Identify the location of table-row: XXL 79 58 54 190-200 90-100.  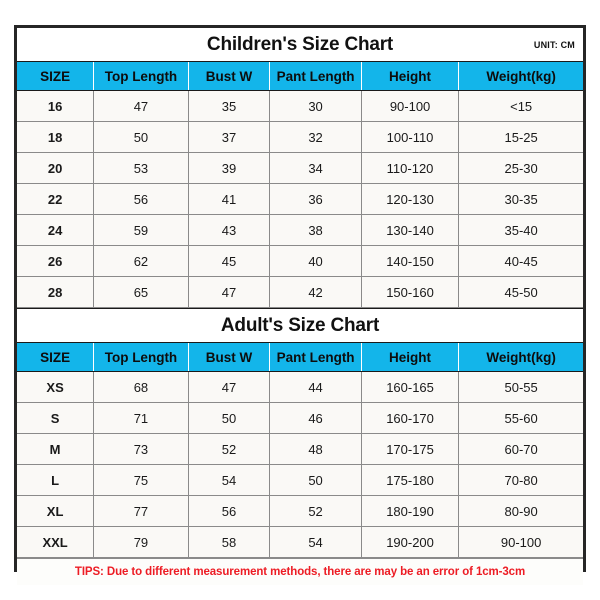
(300, 542).